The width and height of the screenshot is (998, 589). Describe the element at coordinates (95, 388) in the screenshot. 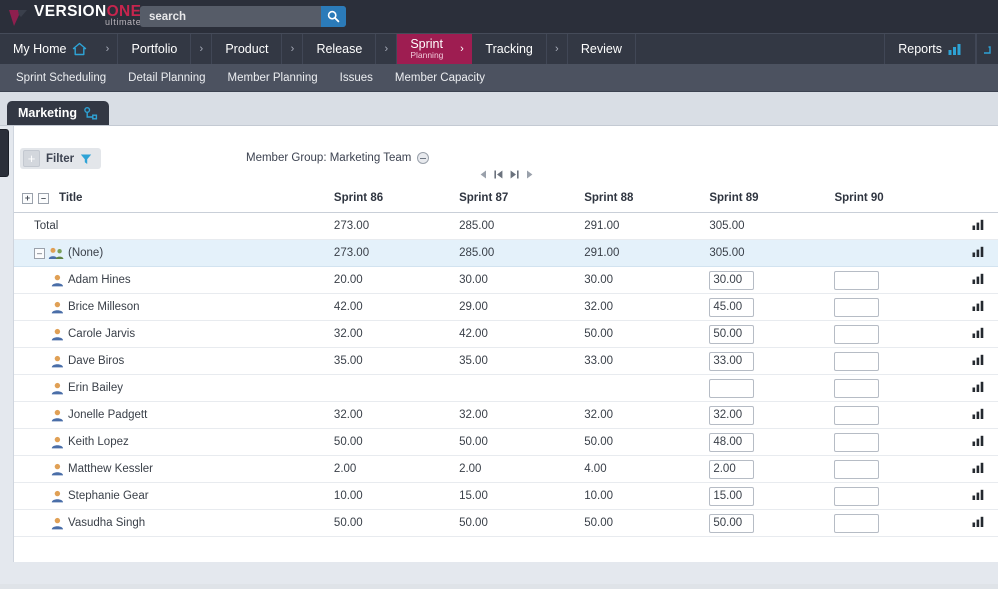

I see `member-name-label: Erin Bailey` at that location.